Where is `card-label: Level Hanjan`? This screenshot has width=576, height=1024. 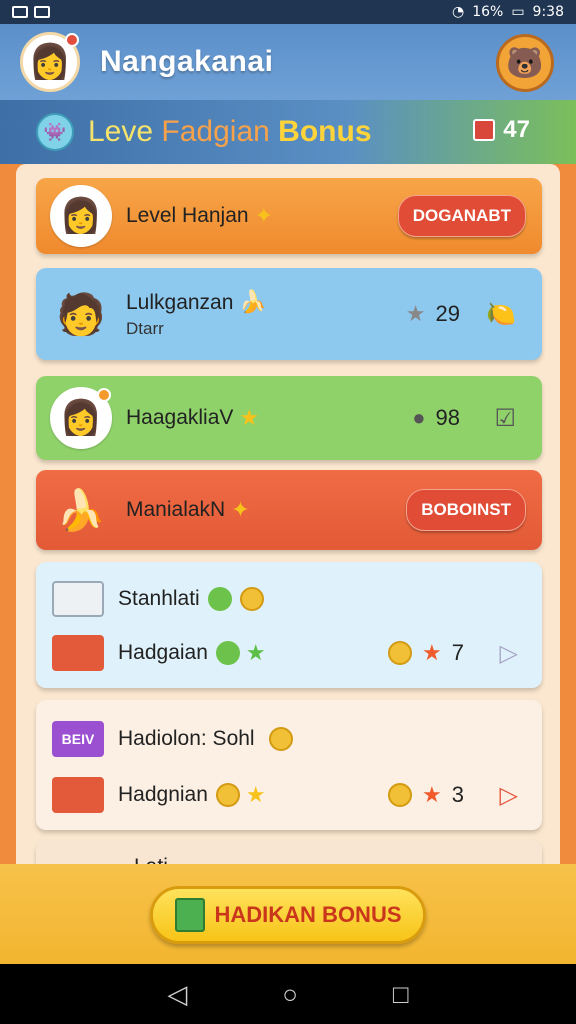
card-label: Level Hanjan is located at coordinates (187, 215).